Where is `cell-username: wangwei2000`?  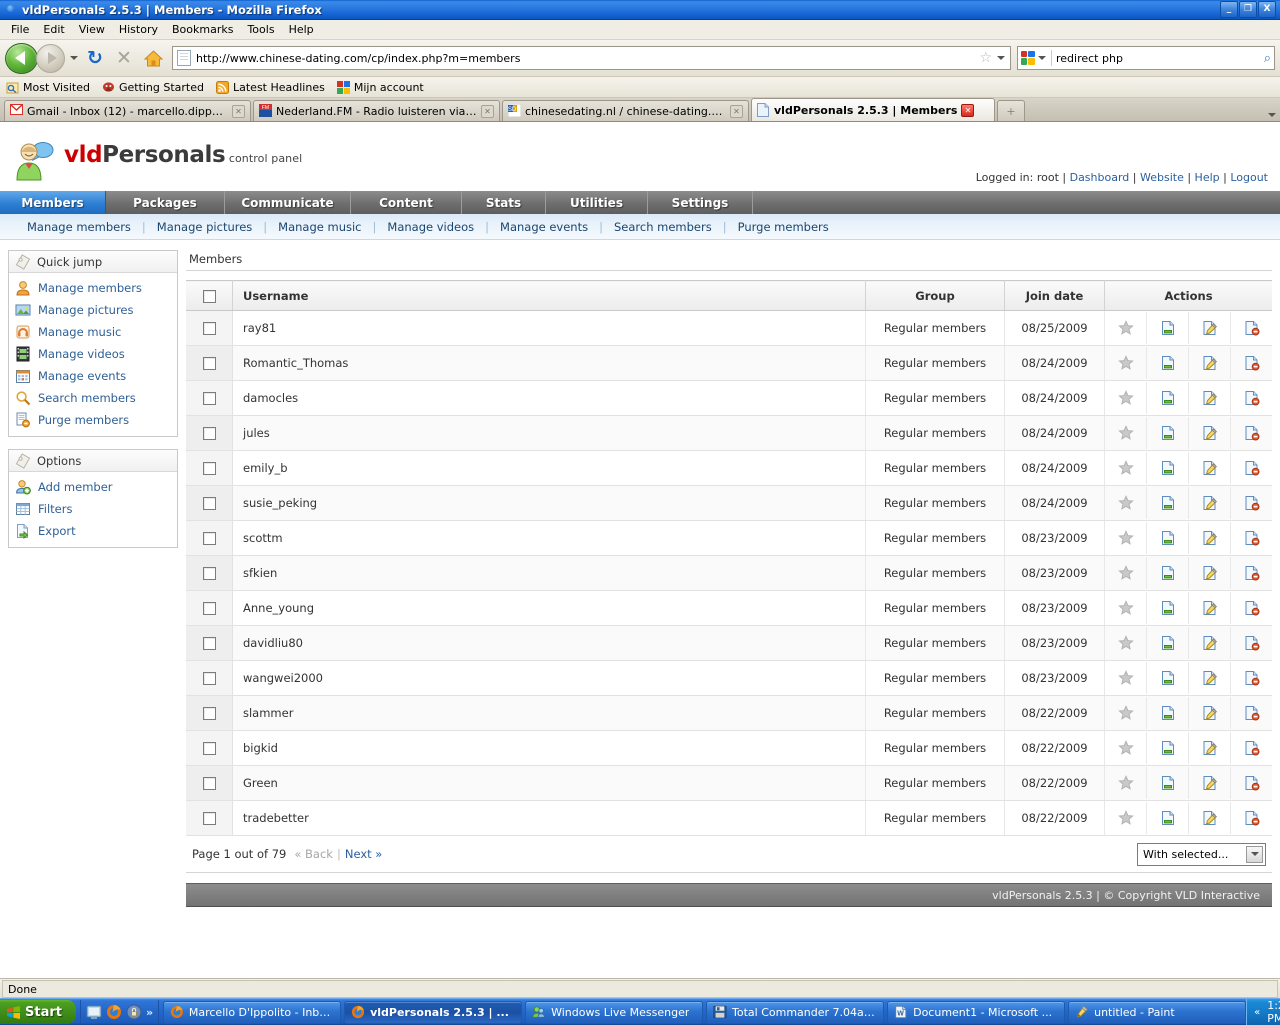 cell-username: wangwei2000 is located at coordinates (549, 678).